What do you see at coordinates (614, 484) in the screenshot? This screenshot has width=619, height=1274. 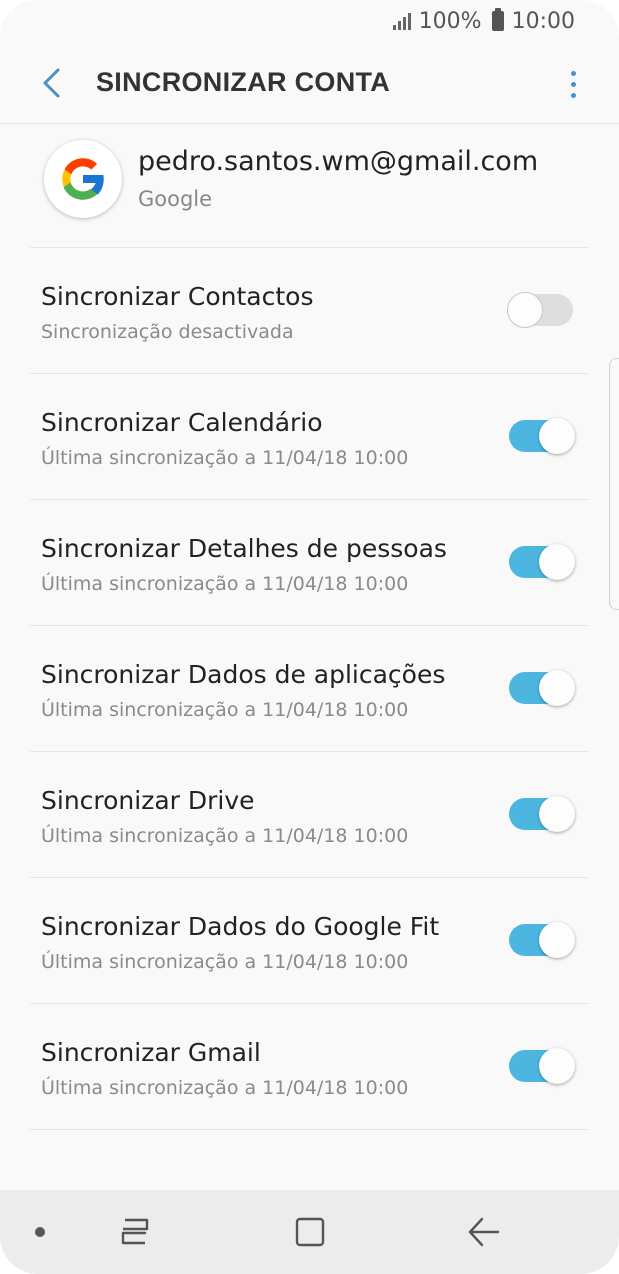 I see `edge-panel-handle` at bounding box center [614, 484].